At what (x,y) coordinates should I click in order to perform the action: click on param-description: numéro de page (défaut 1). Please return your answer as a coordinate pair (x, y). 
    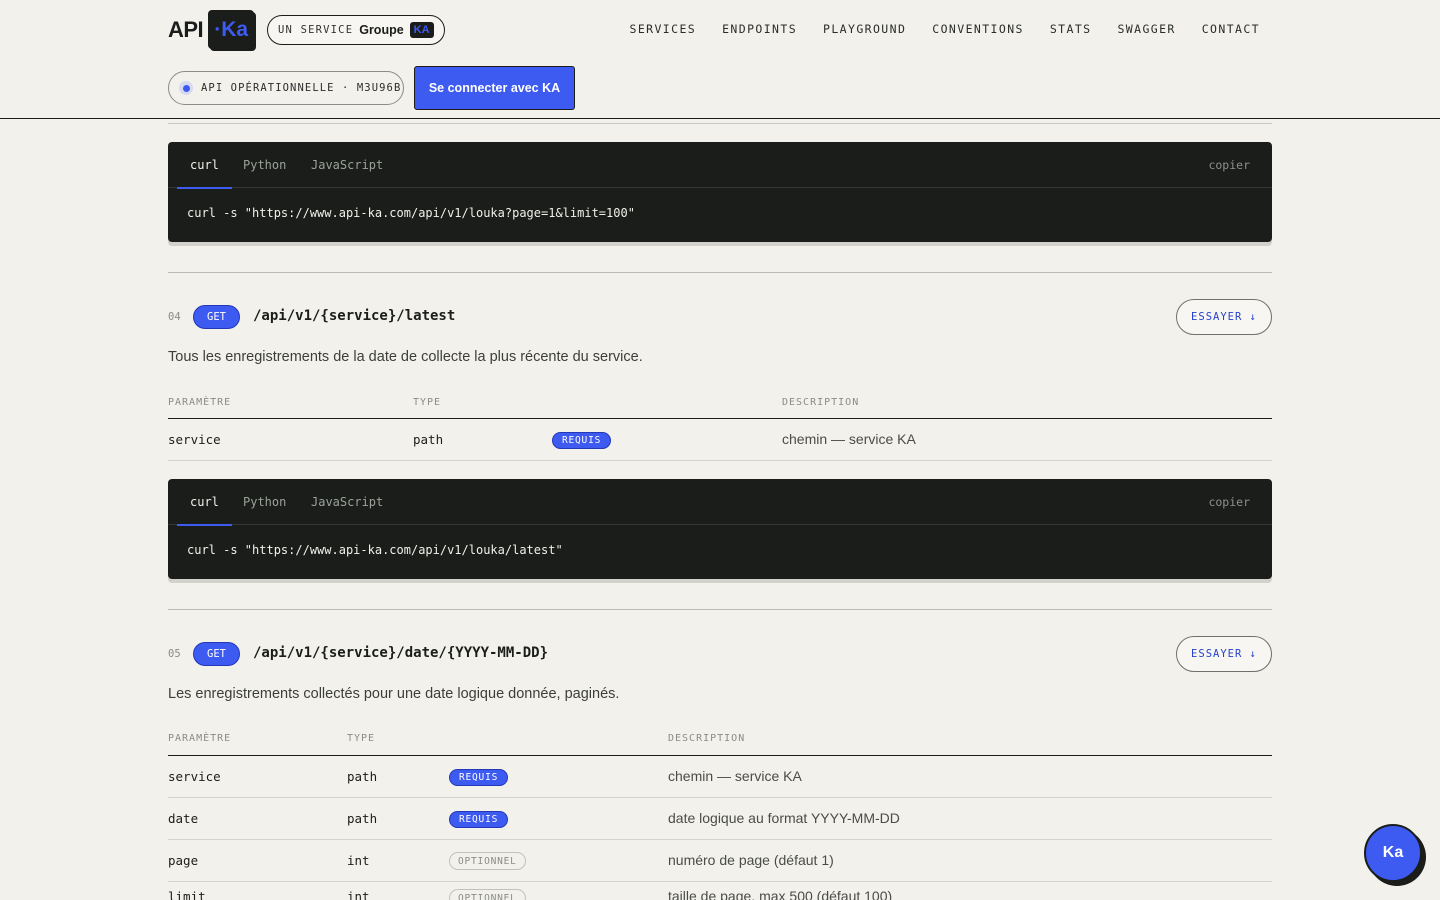
    Looking at the image, I should click on (751, 860).